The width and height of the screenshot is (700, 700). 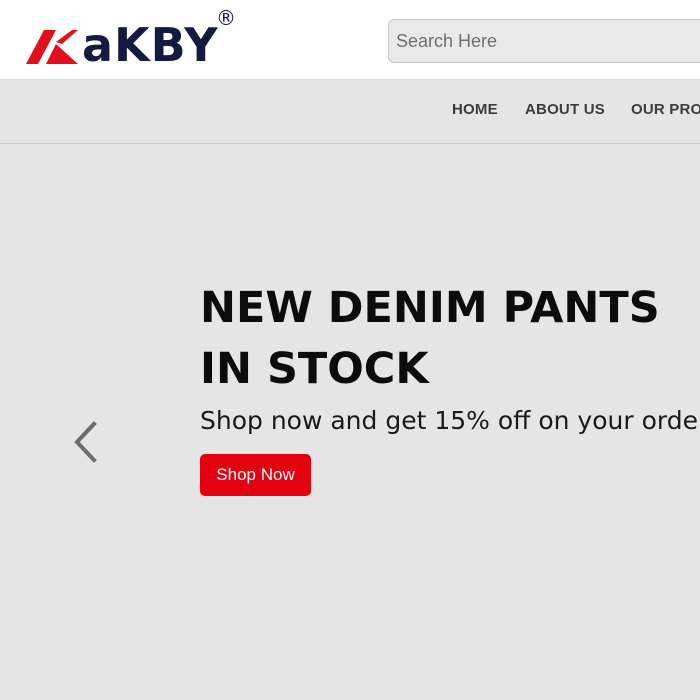 I want to click on nav-item-our-products: OUR PRO, so click(x=665, y=109).